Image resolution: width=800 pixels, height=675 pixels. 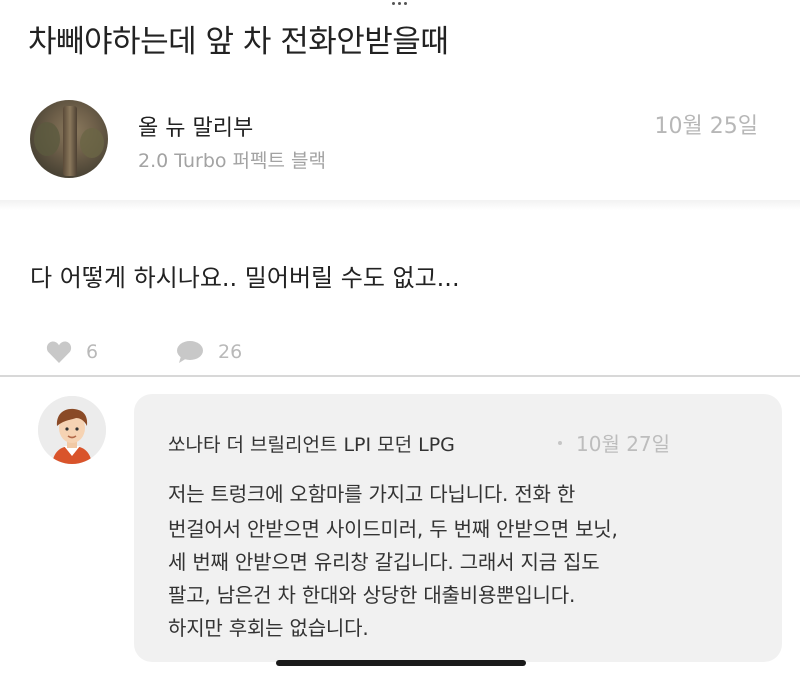 I want to click on commenter-avatar, so click(x=72, y=430).